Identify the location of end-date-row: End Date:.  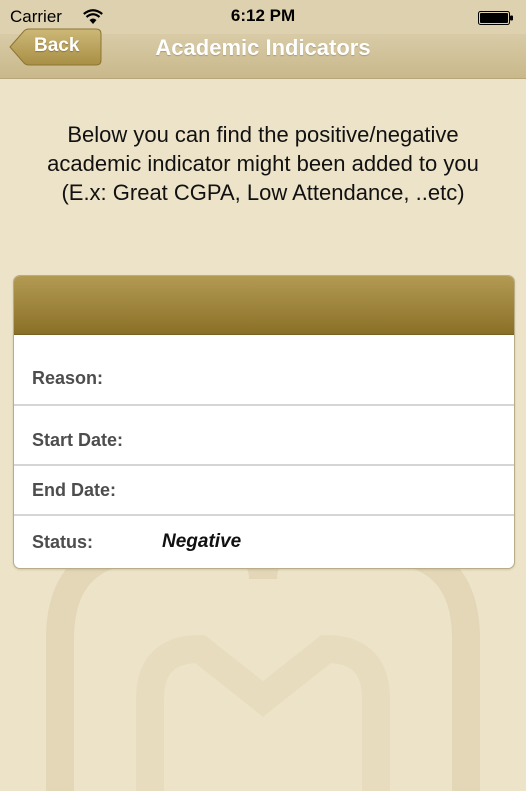
(264, 491).